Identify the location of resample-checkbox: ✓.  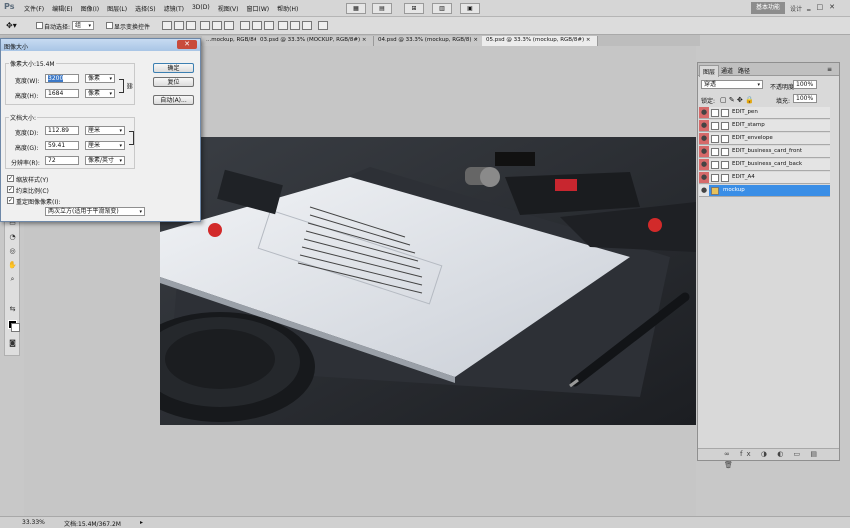
(10, 200).